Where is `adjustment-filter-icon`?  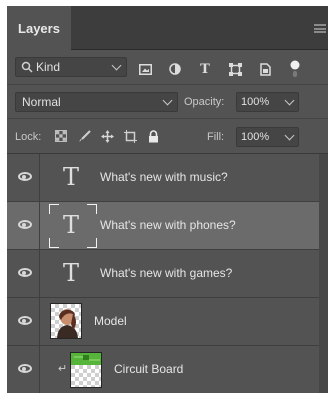
adjustment-filter-icon is located at coordinates (175, 69).